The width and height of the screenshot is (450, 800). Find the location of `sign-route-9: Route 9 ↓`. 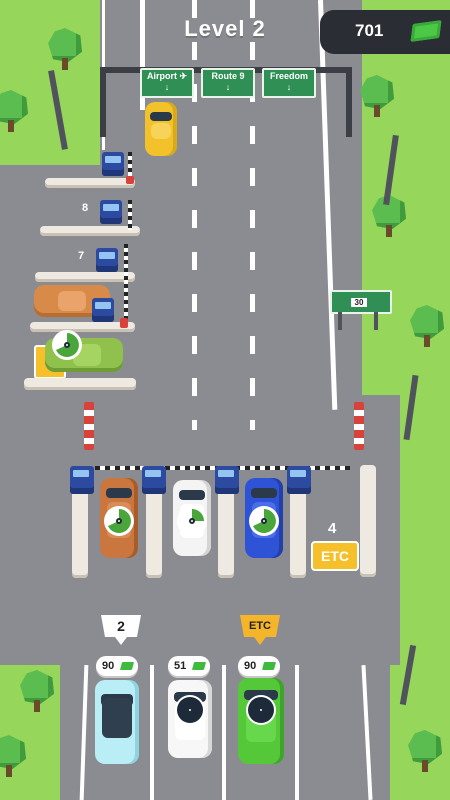

sign-route-9: Route 9 ↓ is located at coordinates (228, 83).